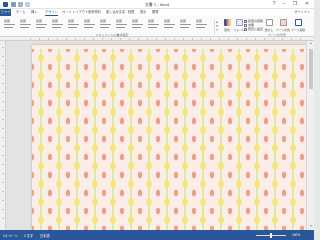  What do you see at coordinates (20, 4) in the screenshot?
I see `undo-icon` at bounding box center [20, 4].